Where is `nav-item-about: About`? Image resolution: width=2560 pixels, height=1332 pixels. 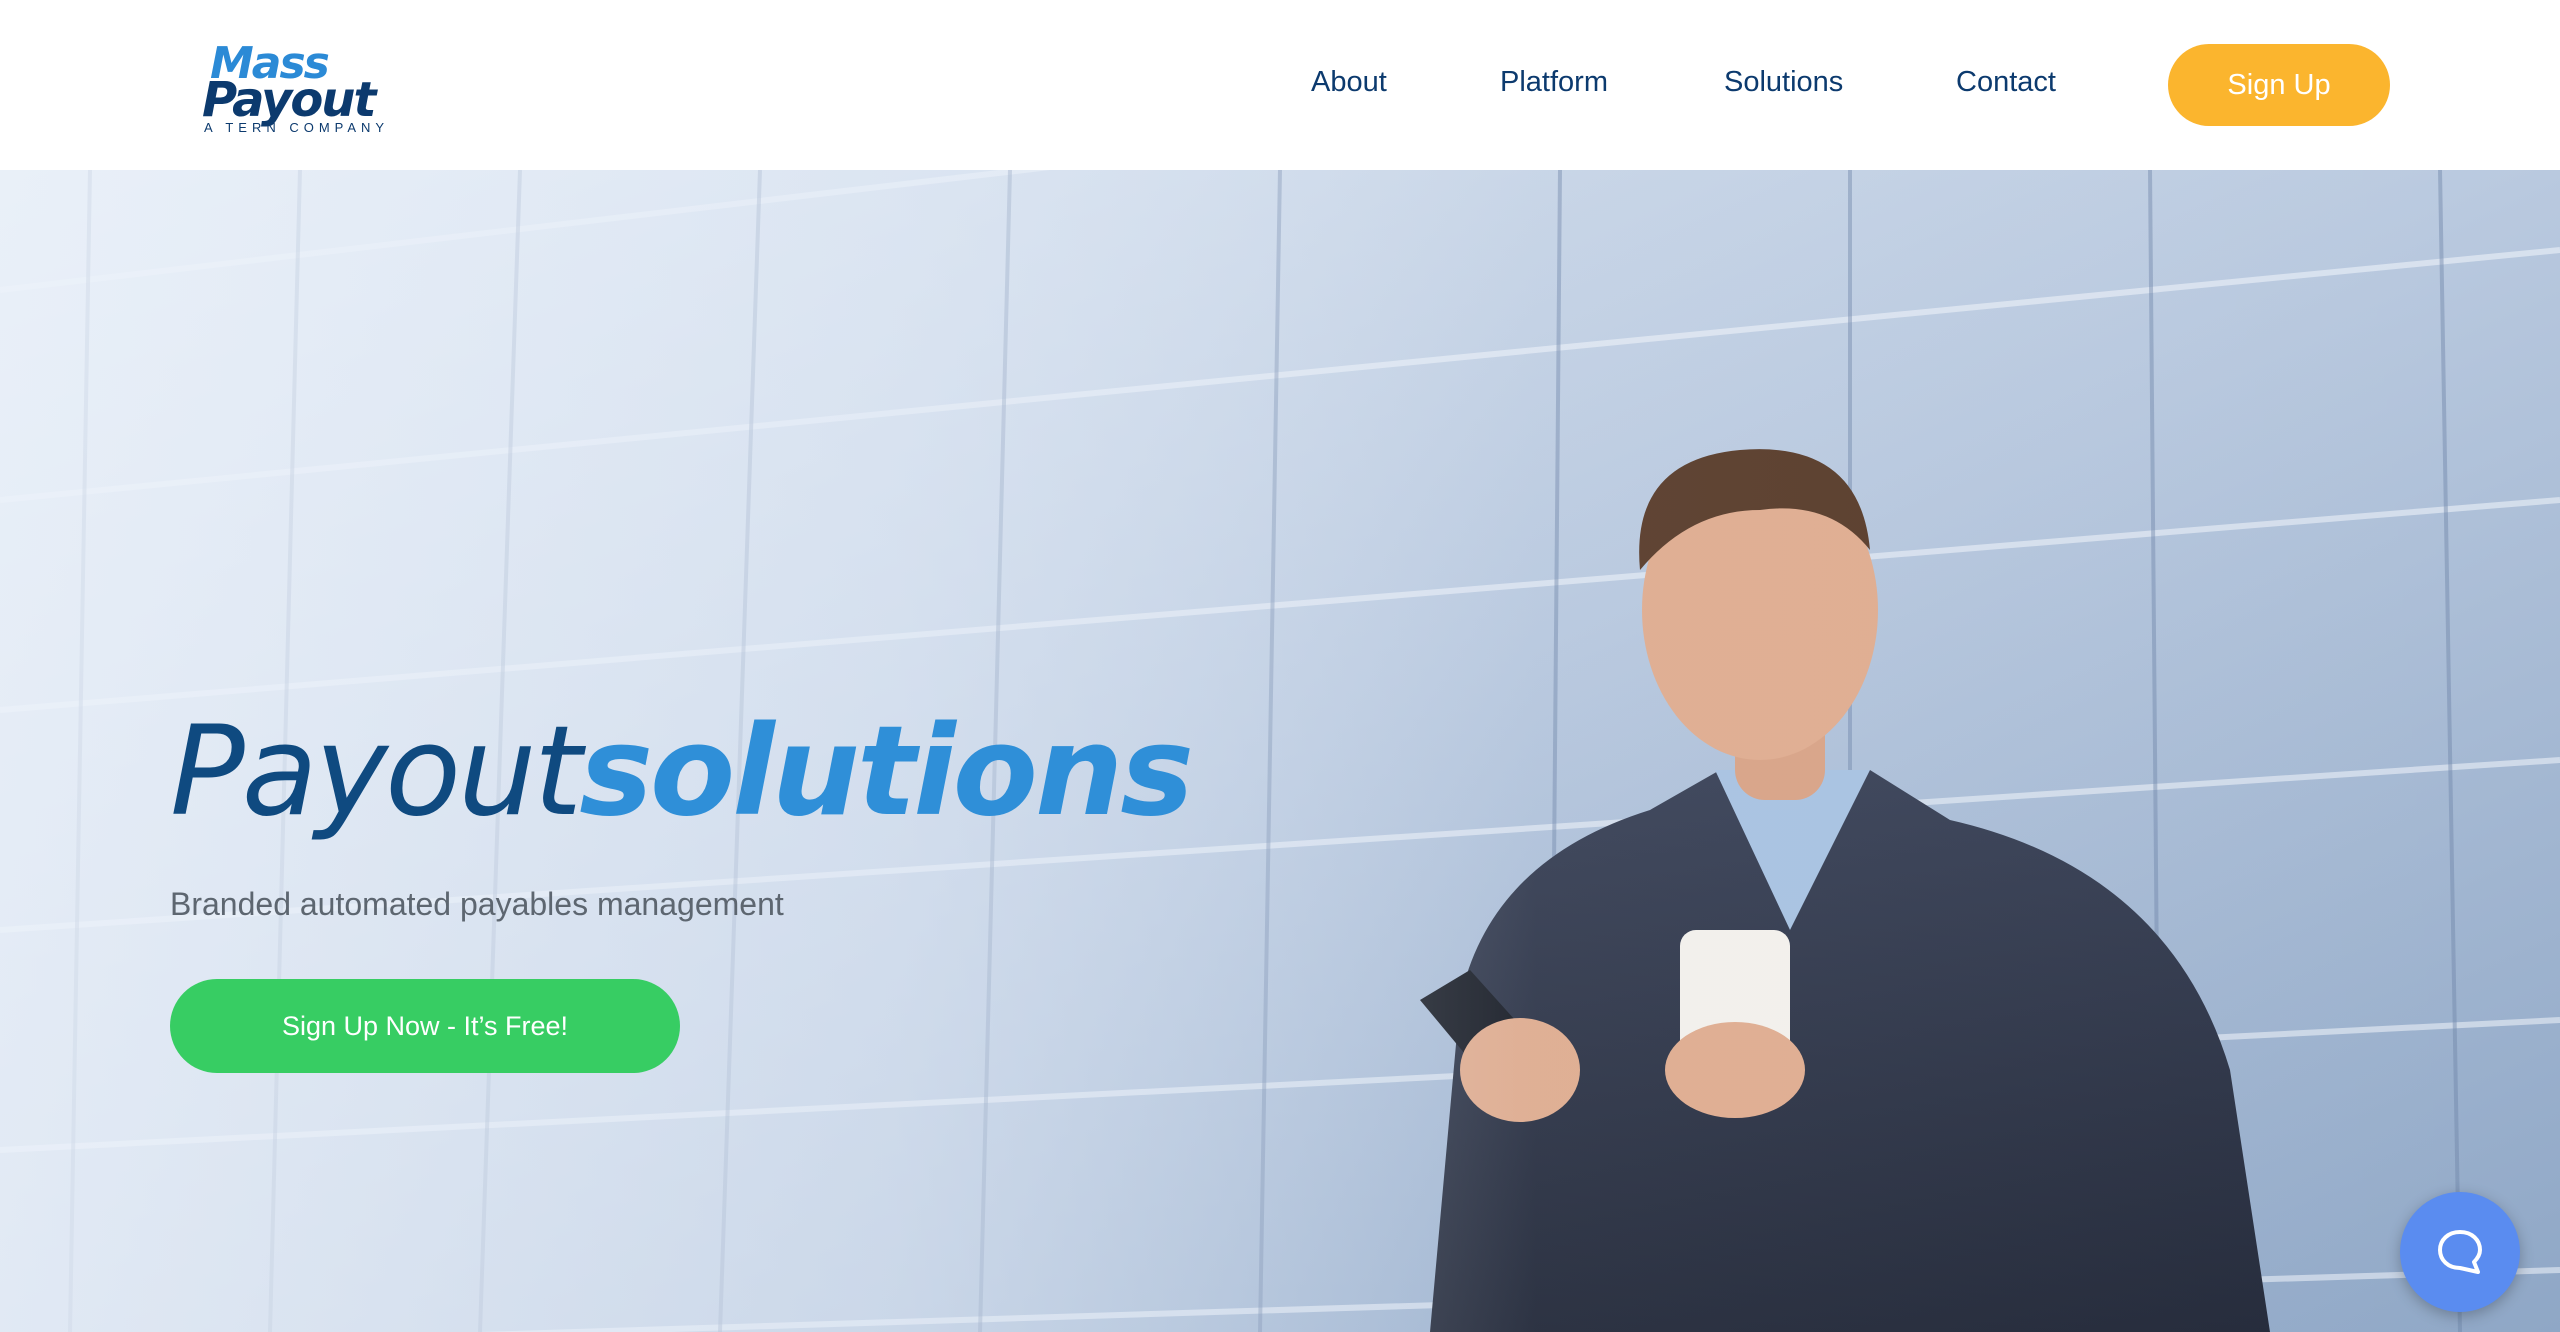 nav-item-about: About is located at coordinates (1349, 82).